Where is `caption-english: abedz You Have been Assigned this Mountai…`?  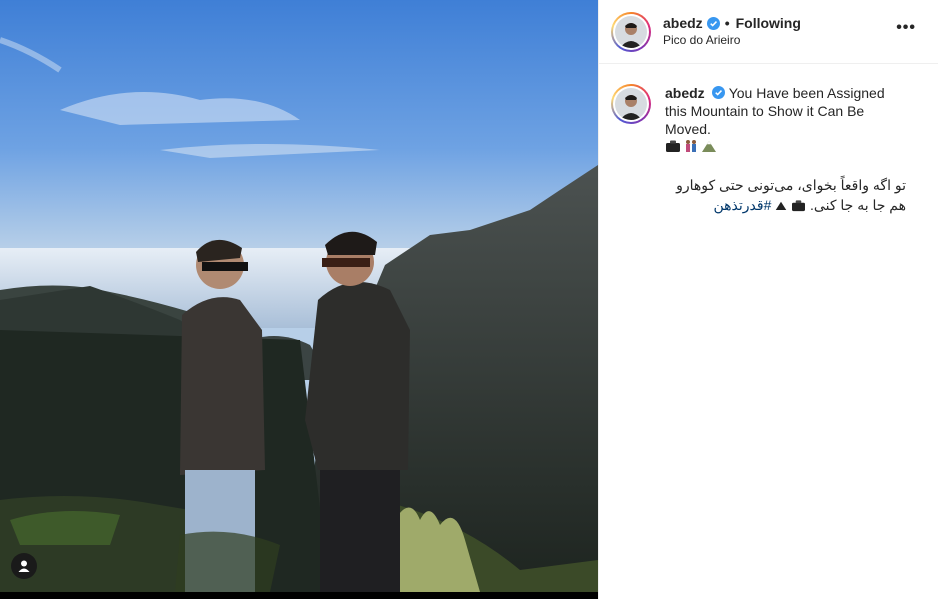
caption-english: abedz You Have been Assigned this Mountai… is located at coordinates (787, 111).